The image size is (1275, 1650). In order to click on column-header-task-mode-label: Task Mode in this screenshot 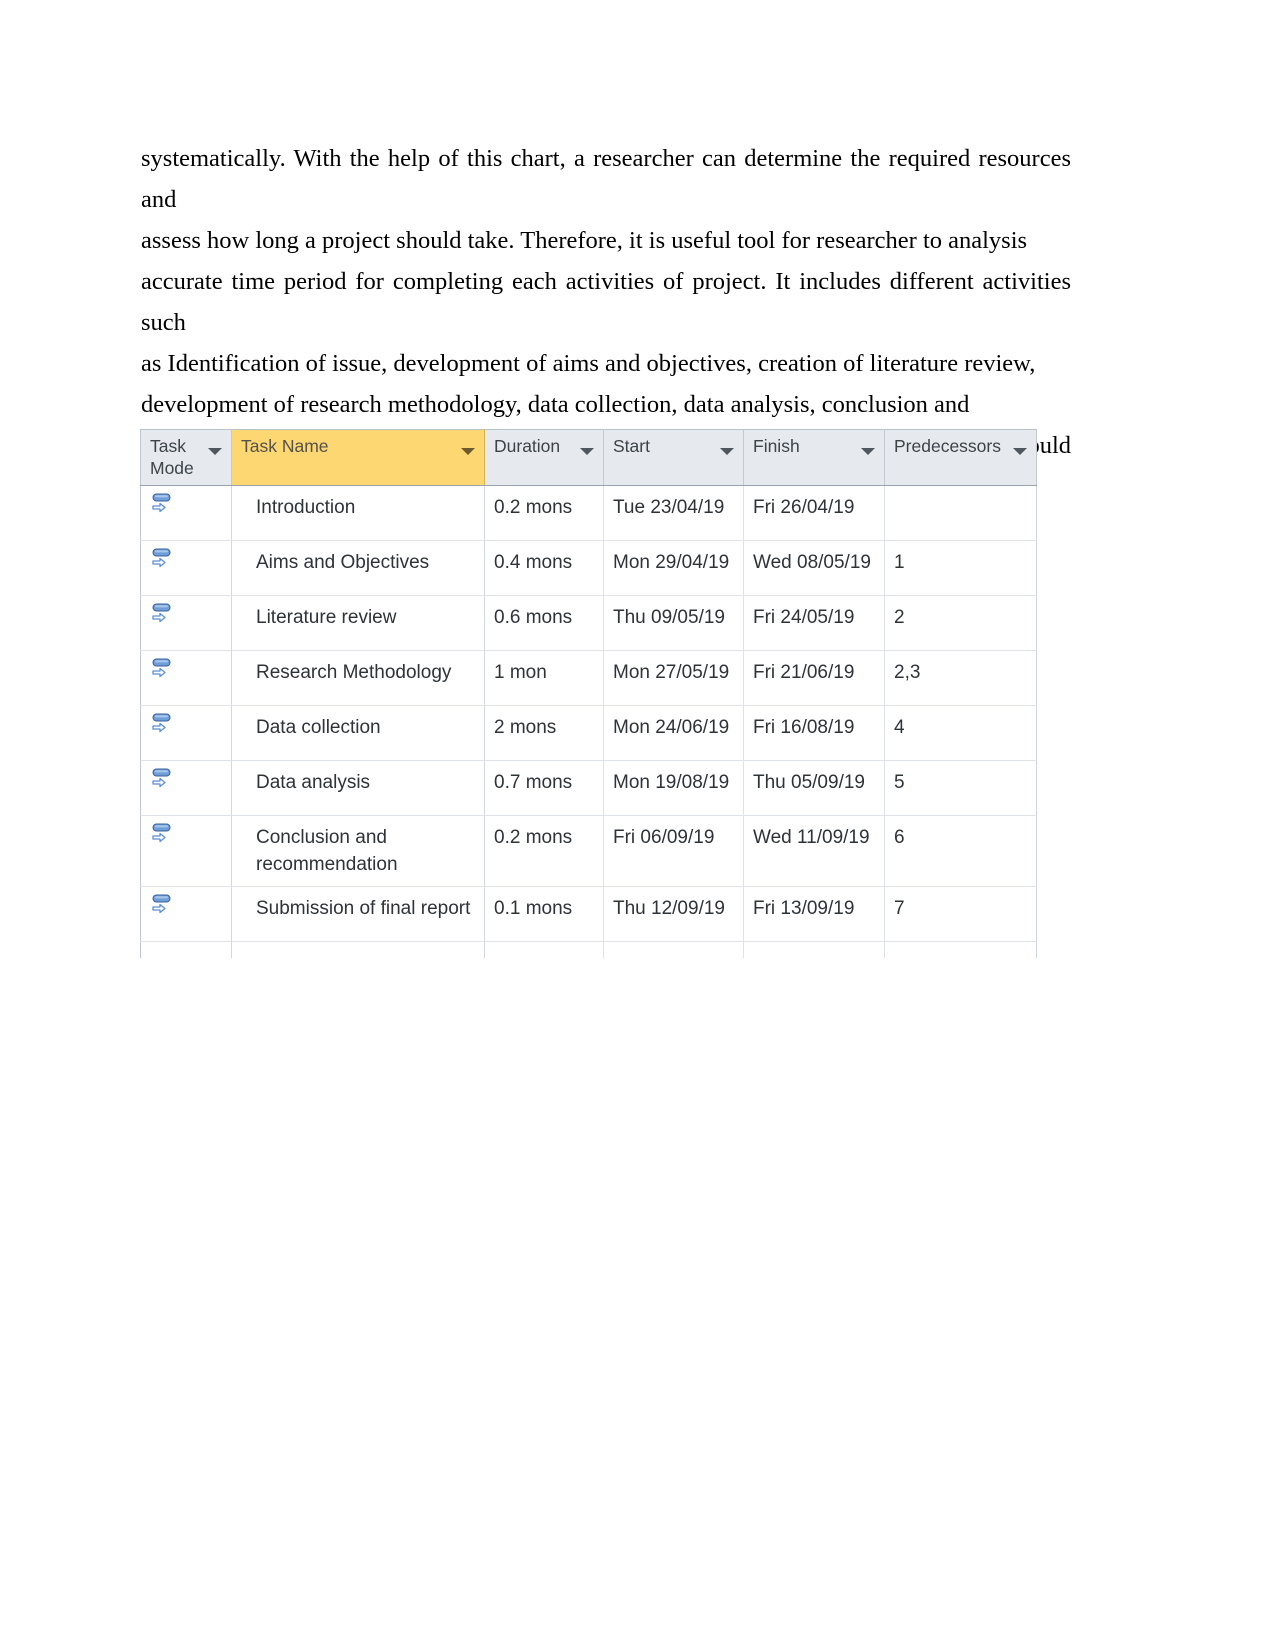, I will do `click(172, 457)`.